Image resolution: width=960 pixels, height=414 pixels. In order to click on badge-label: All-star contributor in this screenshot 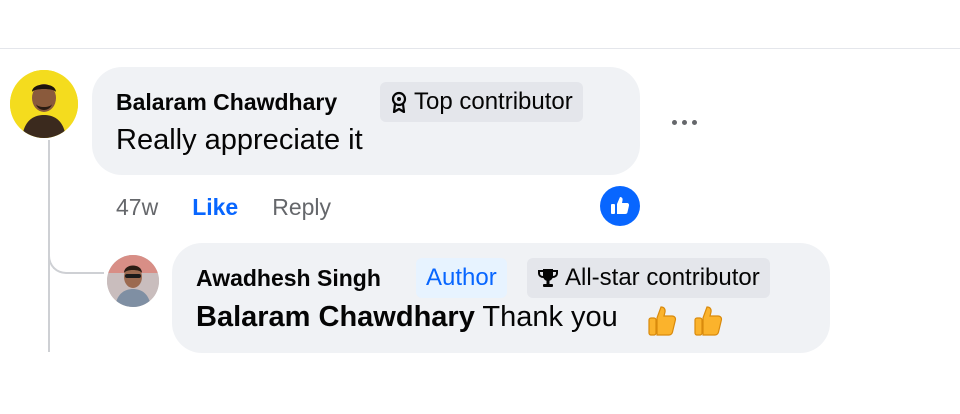, I will do `click(662, 277)`.